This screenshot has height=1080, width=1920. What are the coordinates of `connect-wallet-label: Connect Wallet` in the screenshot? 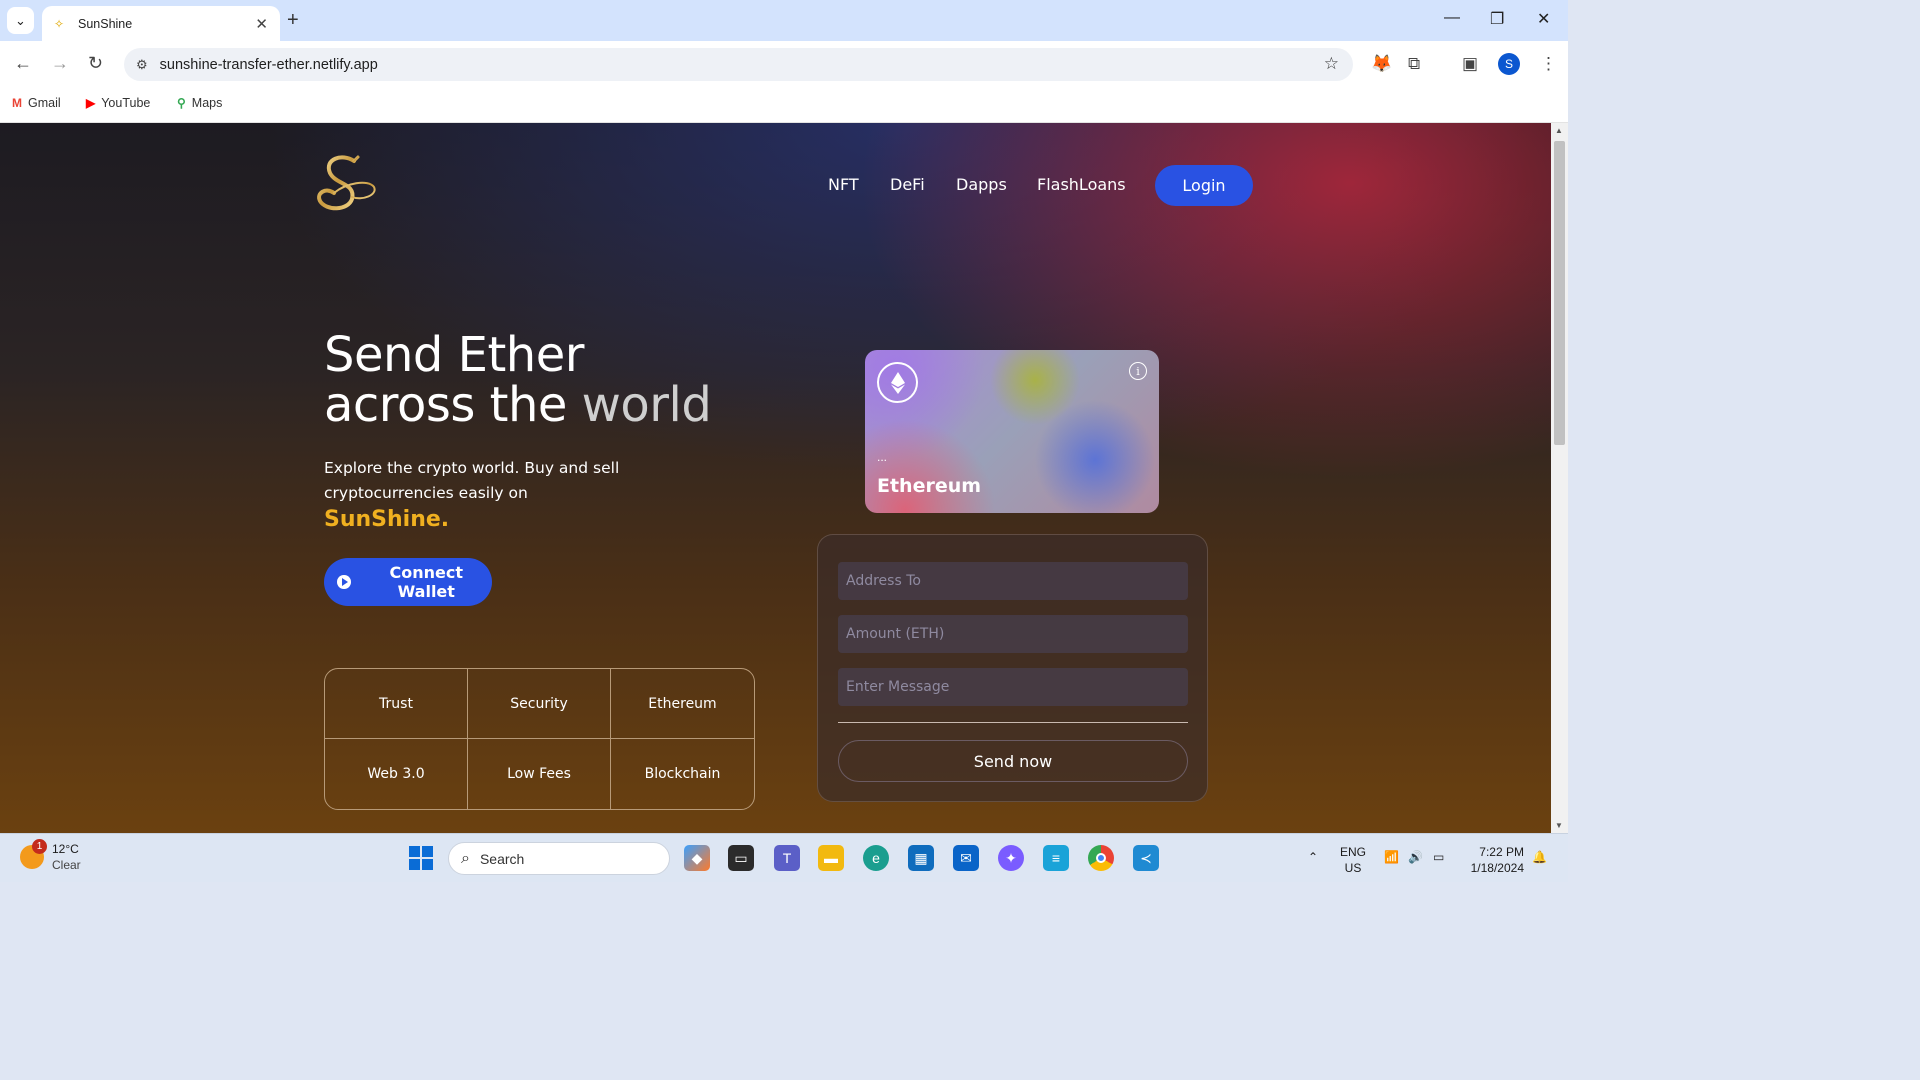 It's located at (426, 582).